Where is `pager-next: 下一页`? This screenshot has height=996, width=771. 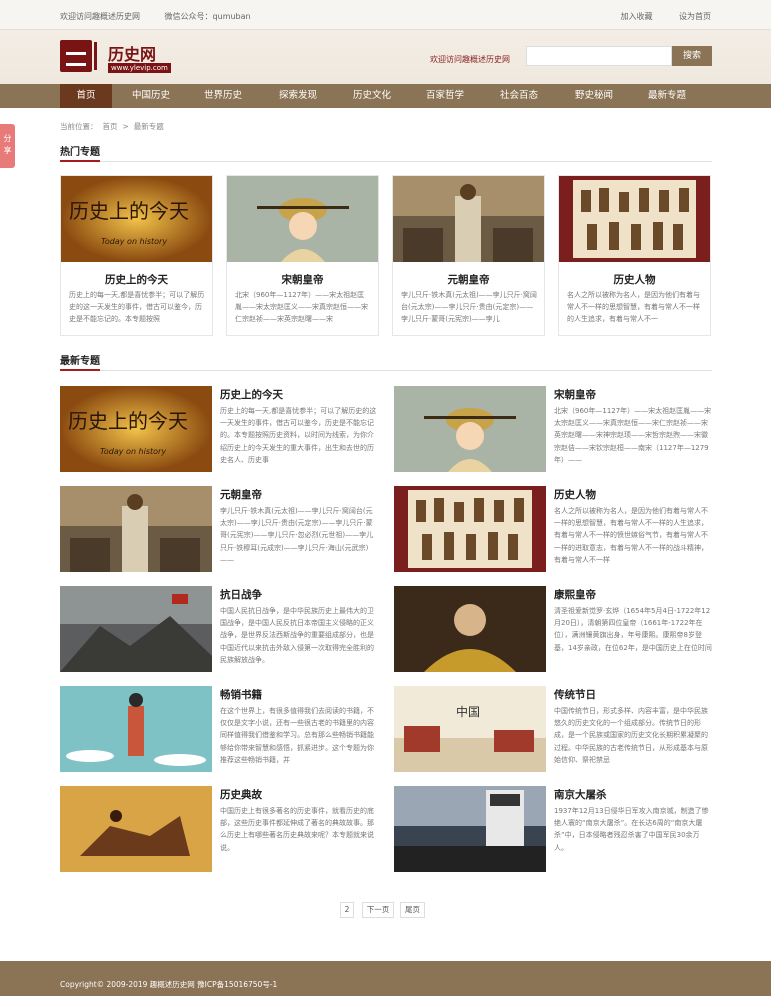 pager-next: 下一页 is located at coordinates (378, 910).